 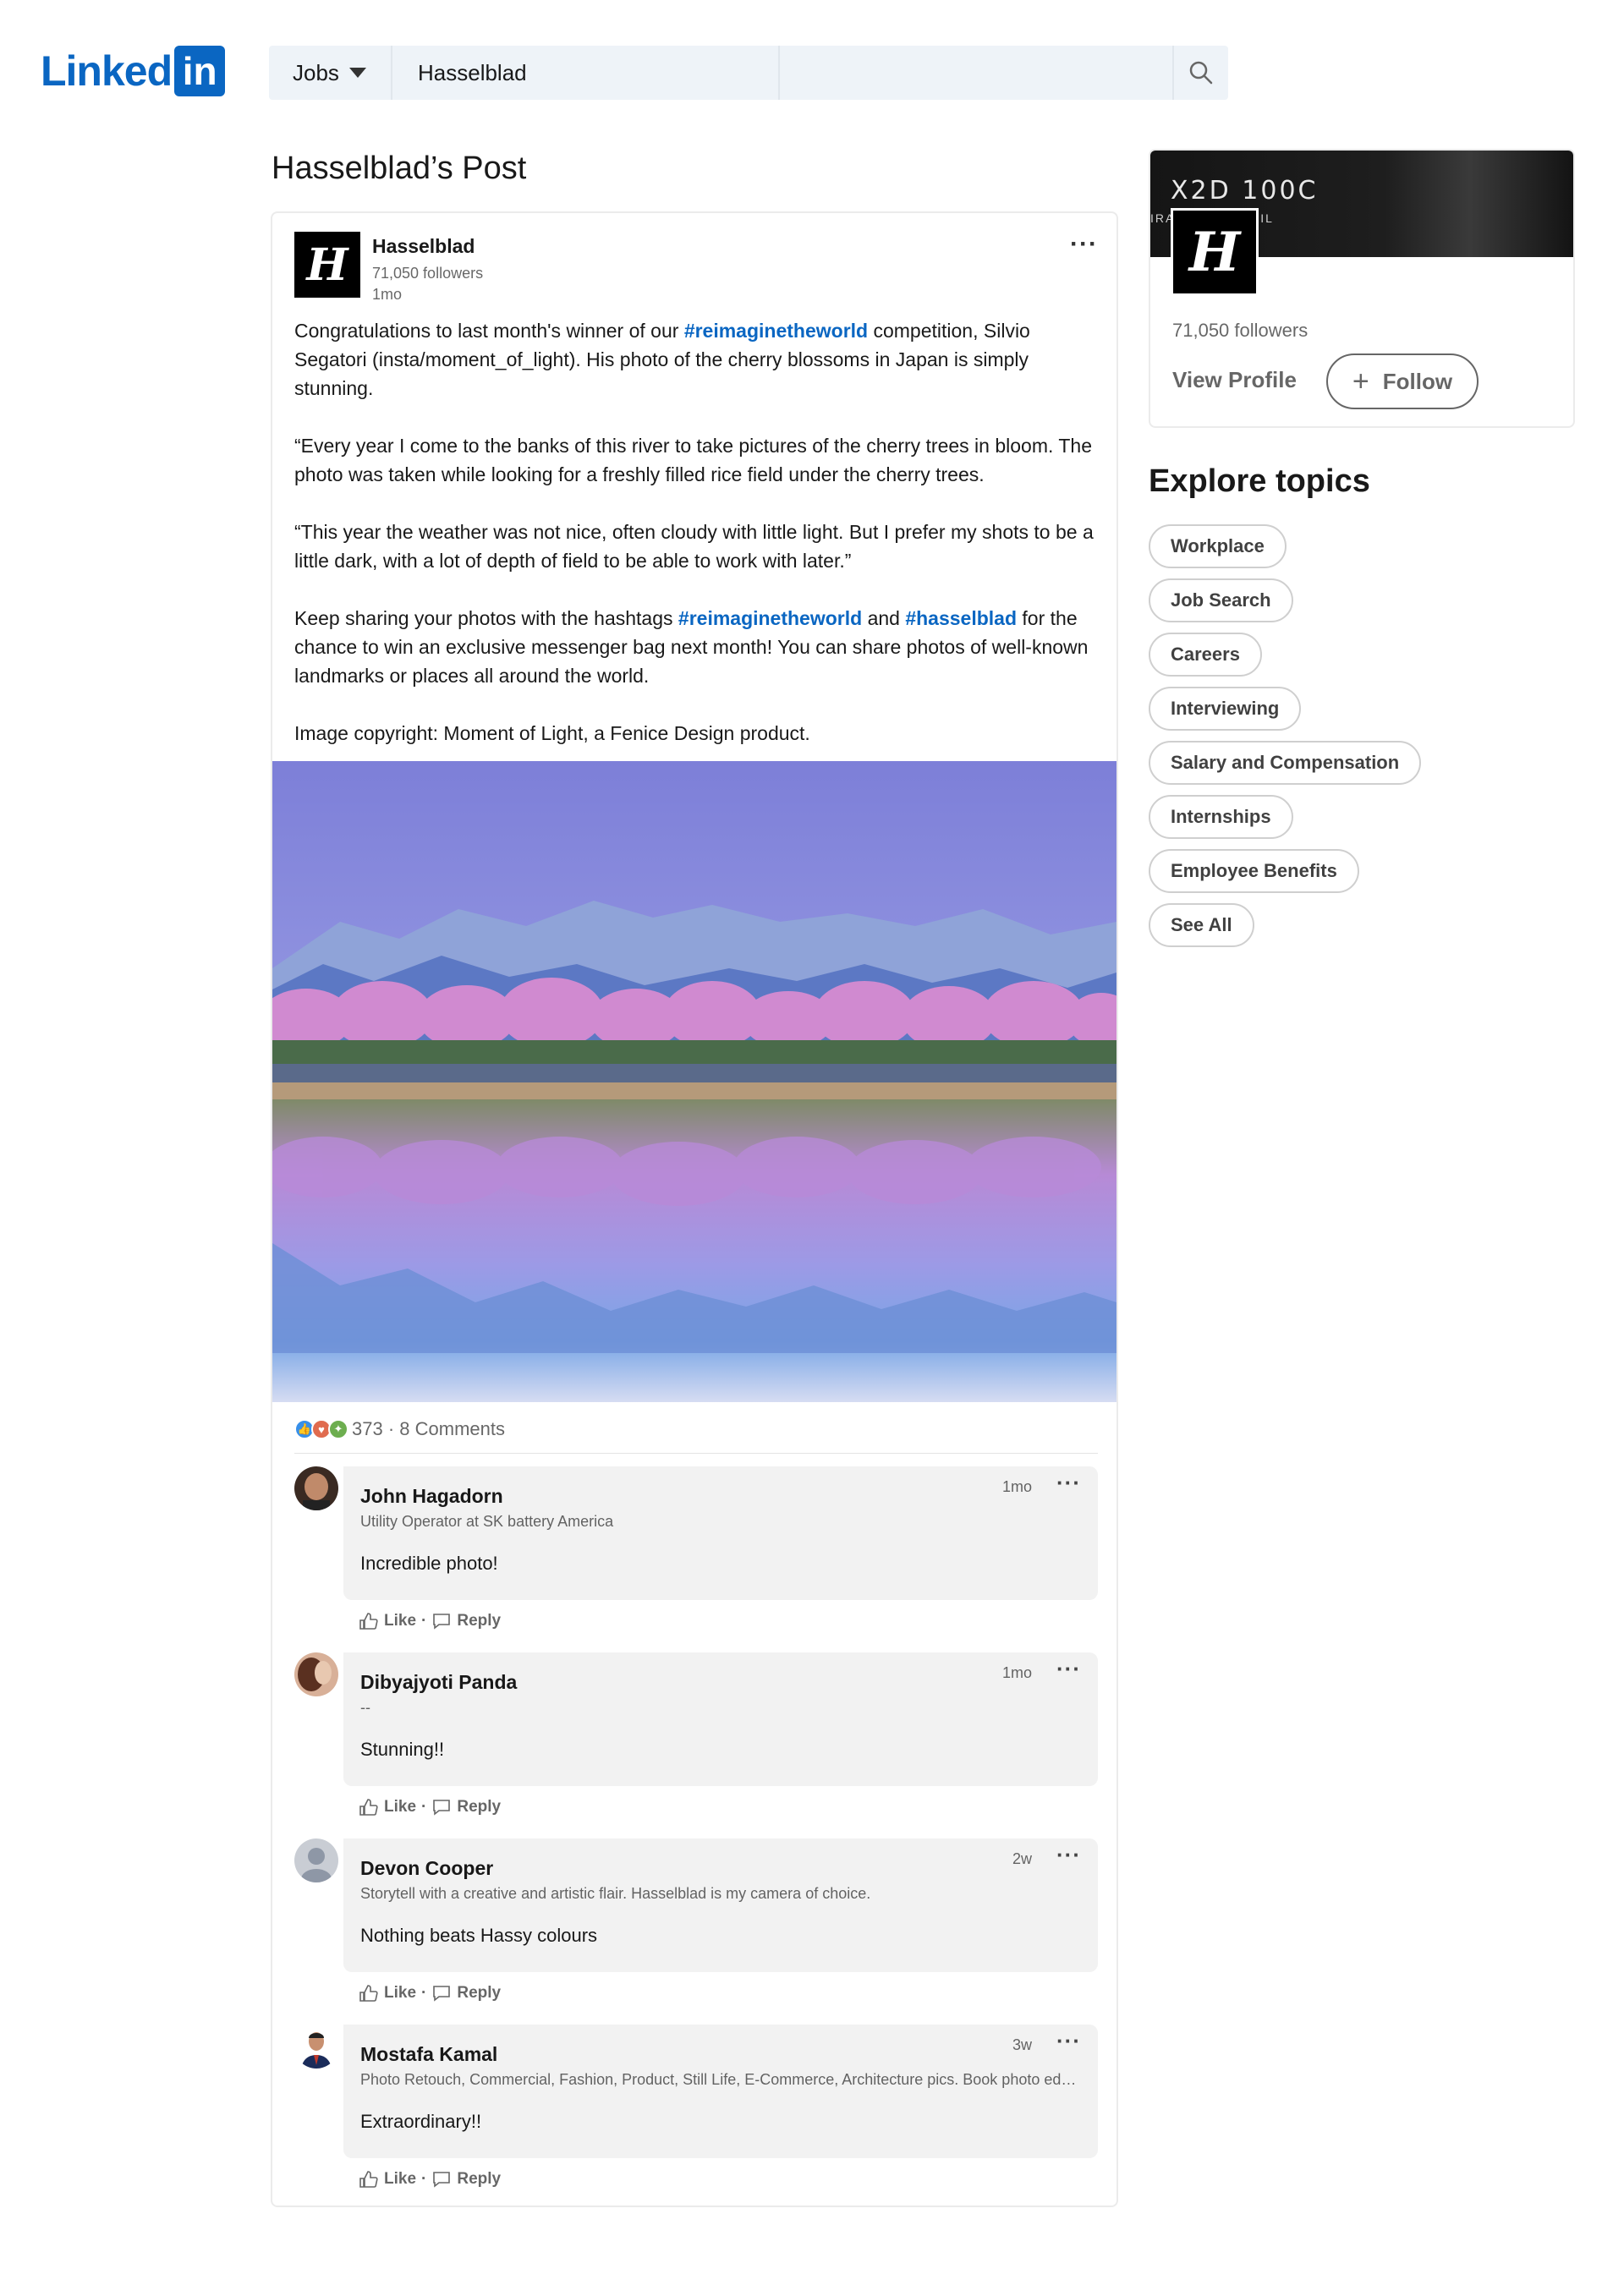 I want to click on comment-text: Incredible photo!, so click(x=429, y=1564).